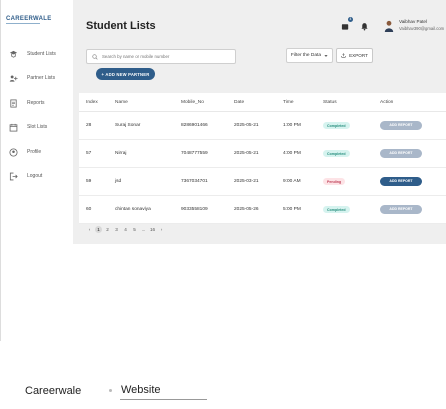 This screenshot has width=446, height=409. I want to click on column-header-action: Action, so click(410, 102).